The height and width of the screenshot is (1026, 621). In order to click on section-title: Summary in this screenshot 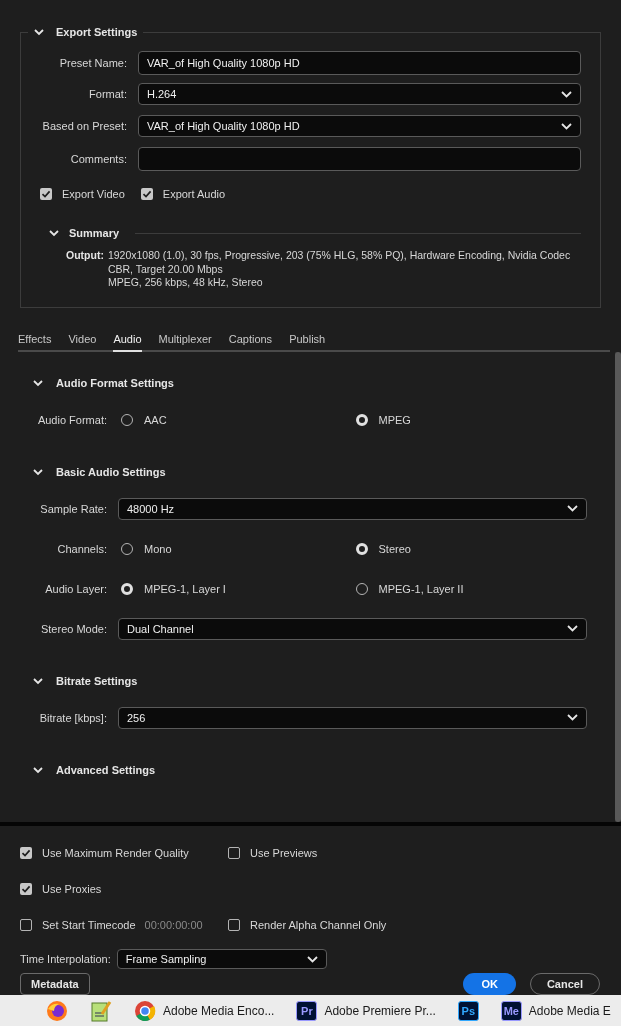, I will do `click(94, 233)`.